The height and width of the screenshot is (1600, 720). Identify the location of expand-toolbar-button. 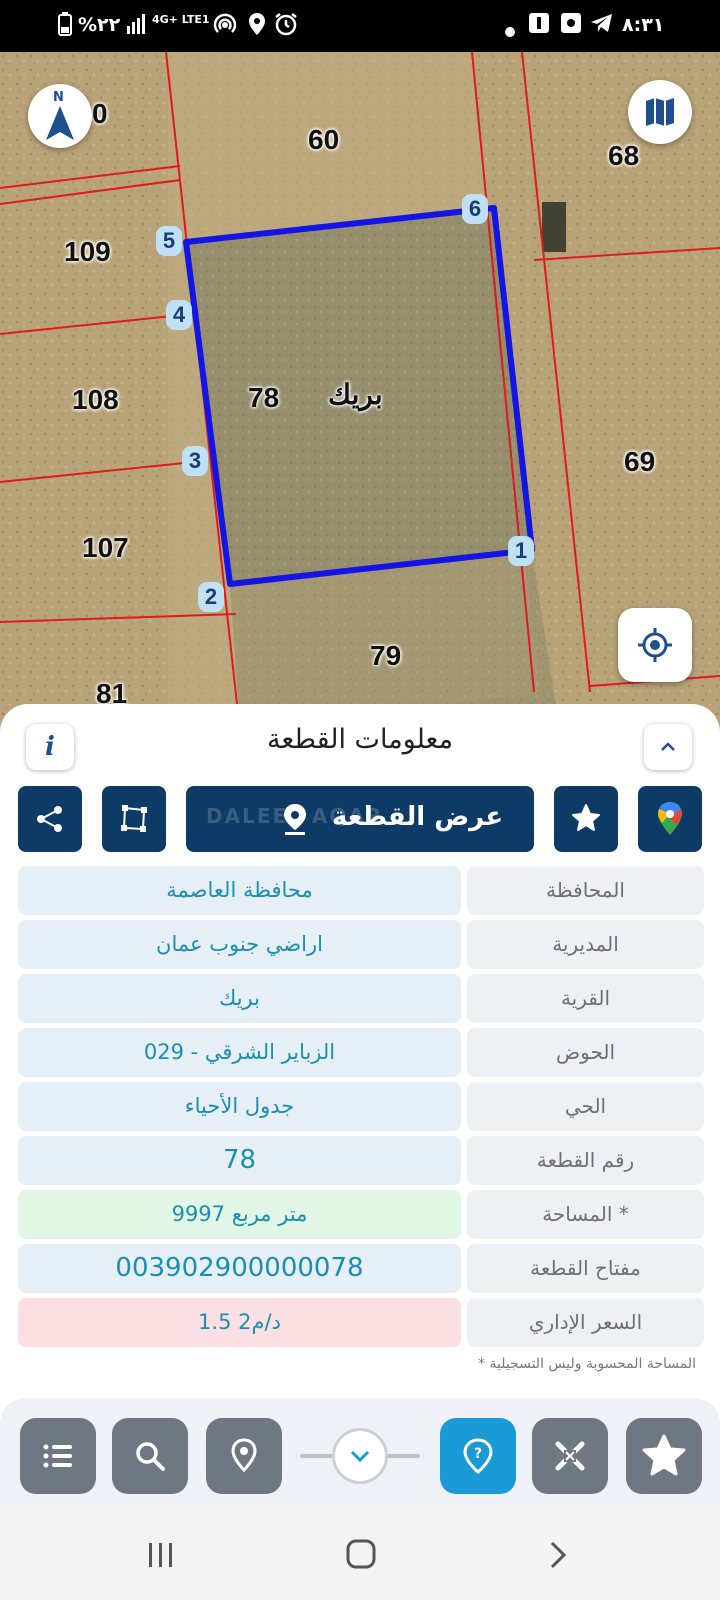
(360, 1456).